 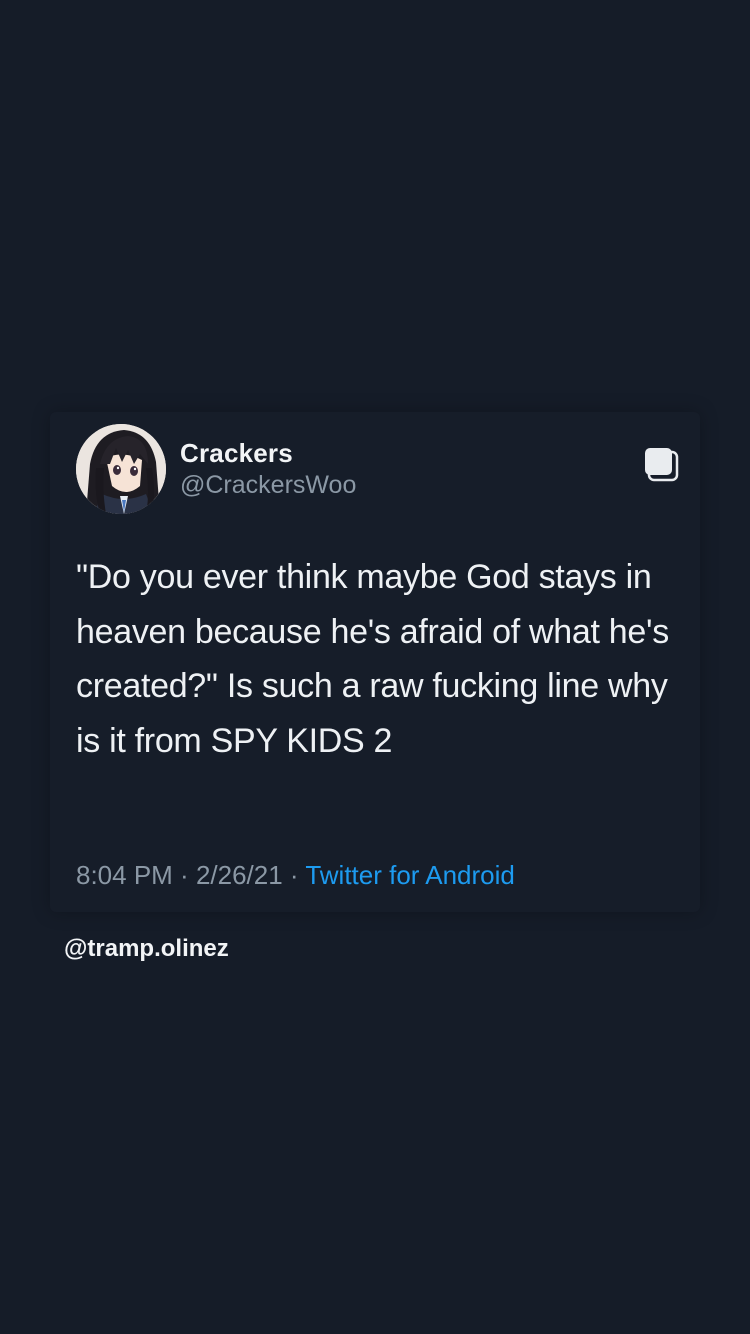 What do you see at coordinates (124, 875) in the screenshot?
I see `tweet-time: 8:04 PM` at bounding box center [124, 875].